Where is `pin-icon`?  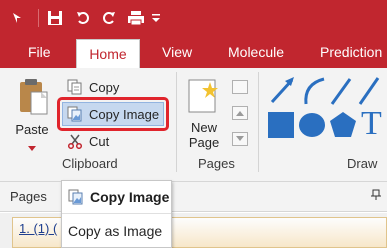
pin-icon is located at coordinates (376, 194).